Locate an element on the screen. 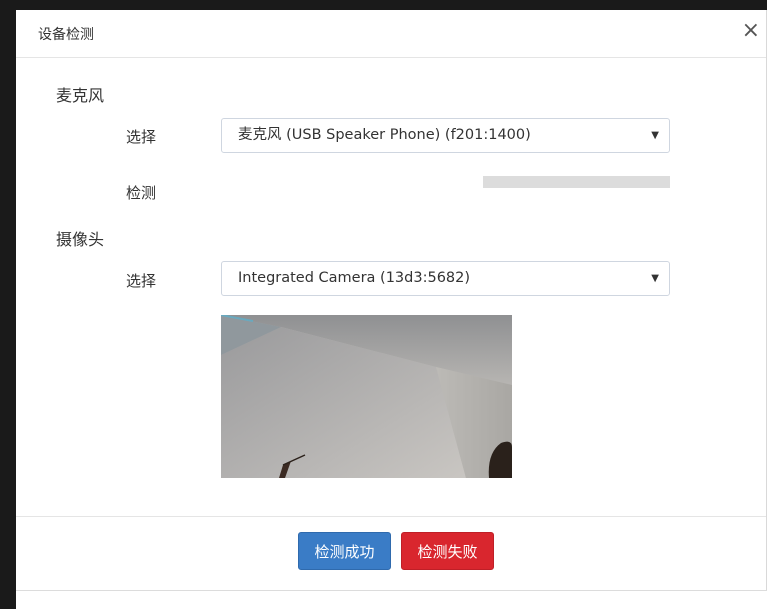 The height and width of the screenshot is (610, 767). detect-success-button: 检测成功 is located at coordinates (344, 551).